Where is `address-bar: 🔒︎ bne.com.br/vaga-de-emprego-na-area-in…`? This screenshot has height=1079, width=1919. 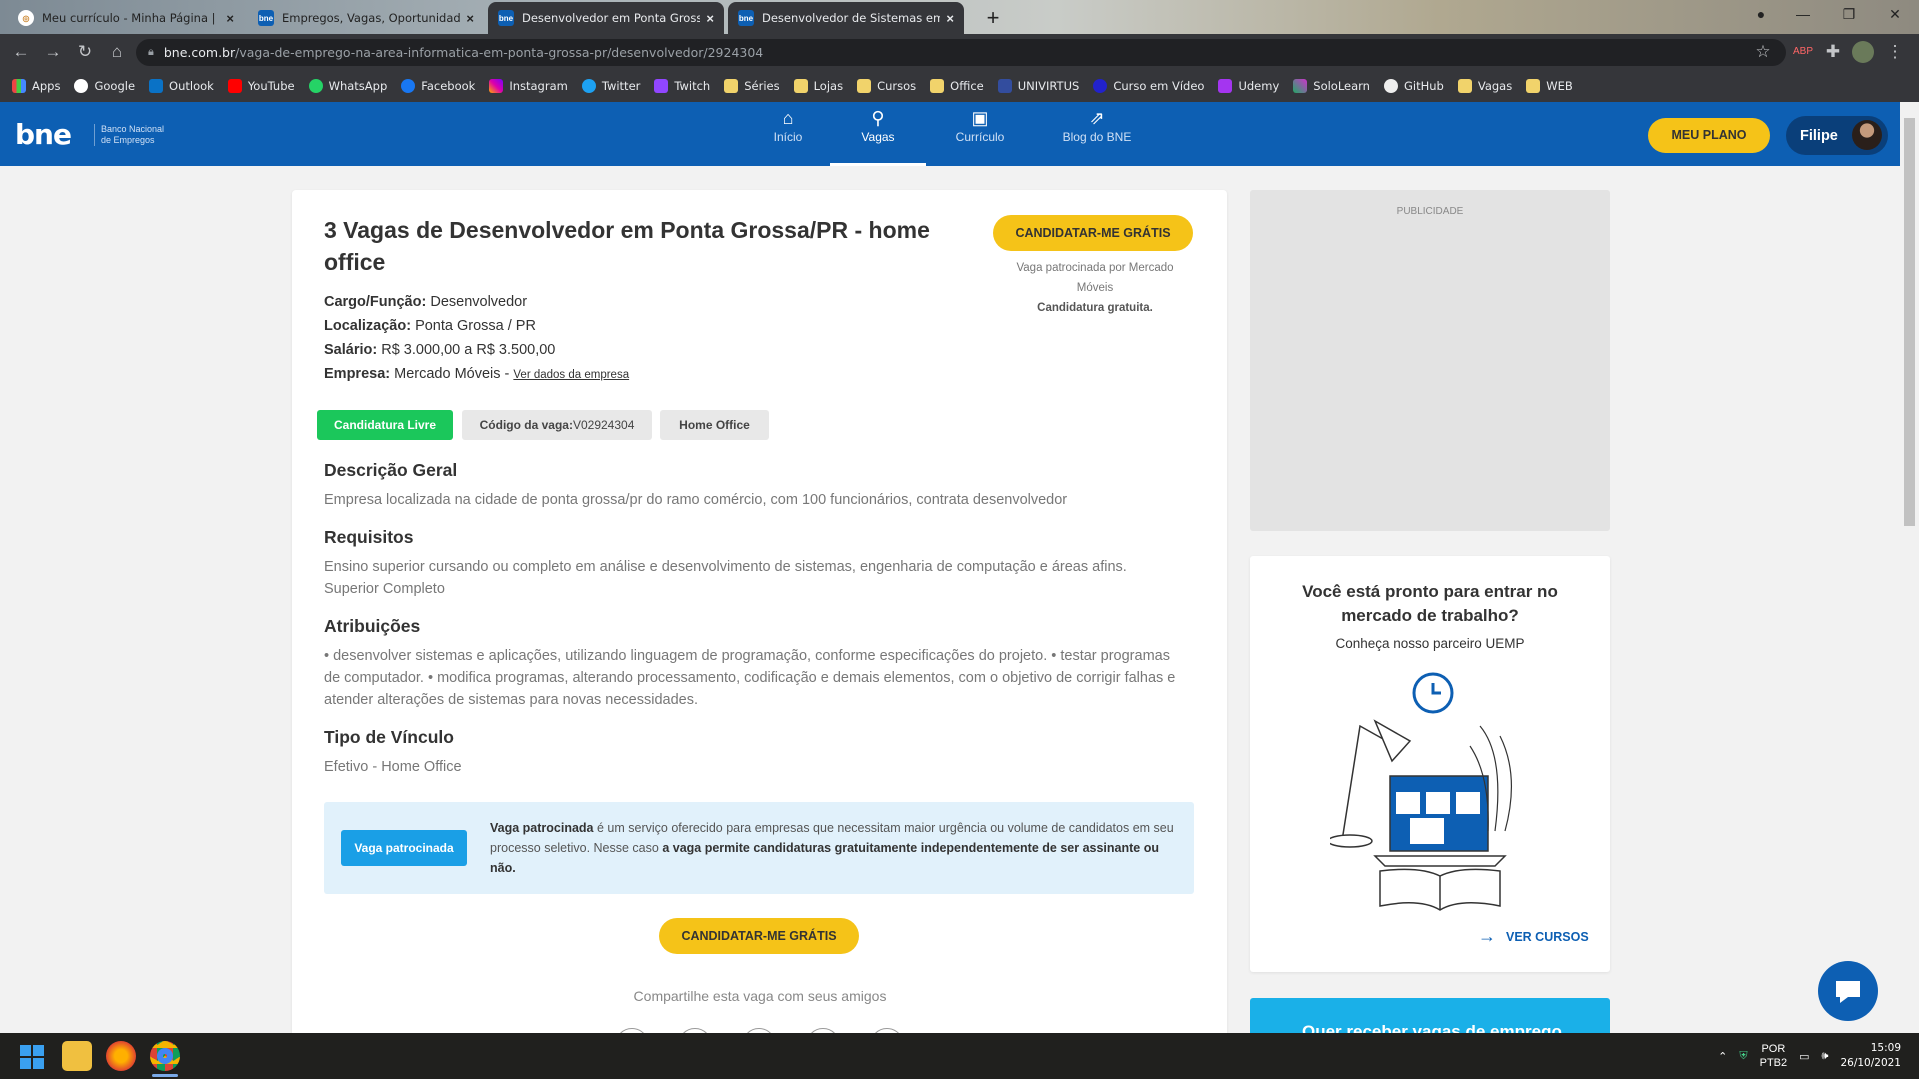
address-bar: 🔒︎ bne.com.br/vaga-de-emprego-na-area-in… is located at coordinates (961, 52).